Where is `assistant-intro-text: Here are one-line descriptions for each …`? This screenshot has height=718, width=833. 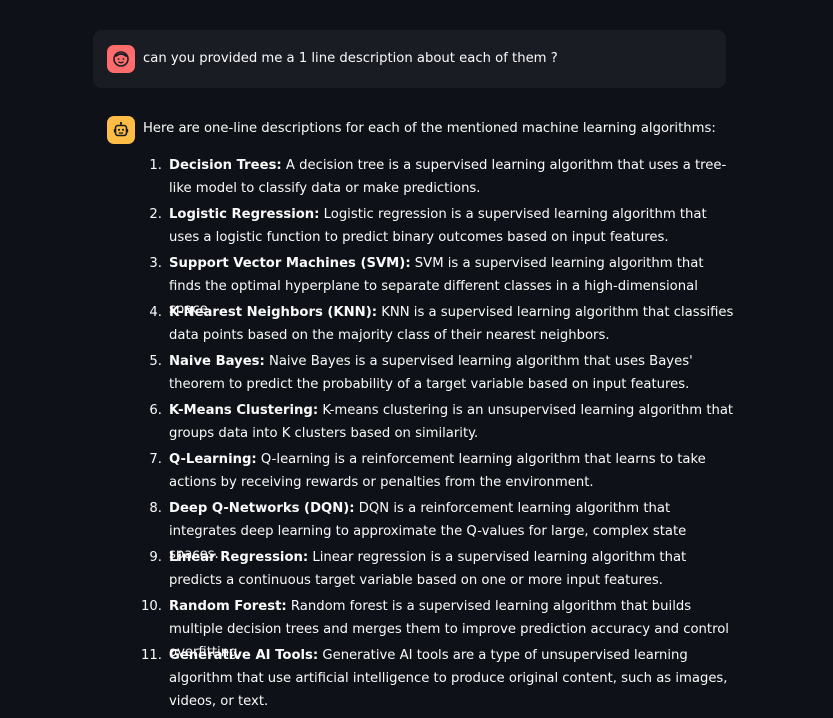
assistant-intro-text: Here are one-line descriptions for each … is located at coordinates (429, 128).